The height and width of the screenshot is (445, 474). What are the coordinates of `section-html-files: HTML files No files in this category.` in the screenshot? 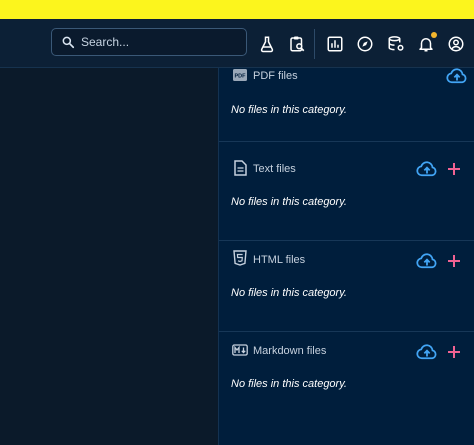 It's located at (346, 286).